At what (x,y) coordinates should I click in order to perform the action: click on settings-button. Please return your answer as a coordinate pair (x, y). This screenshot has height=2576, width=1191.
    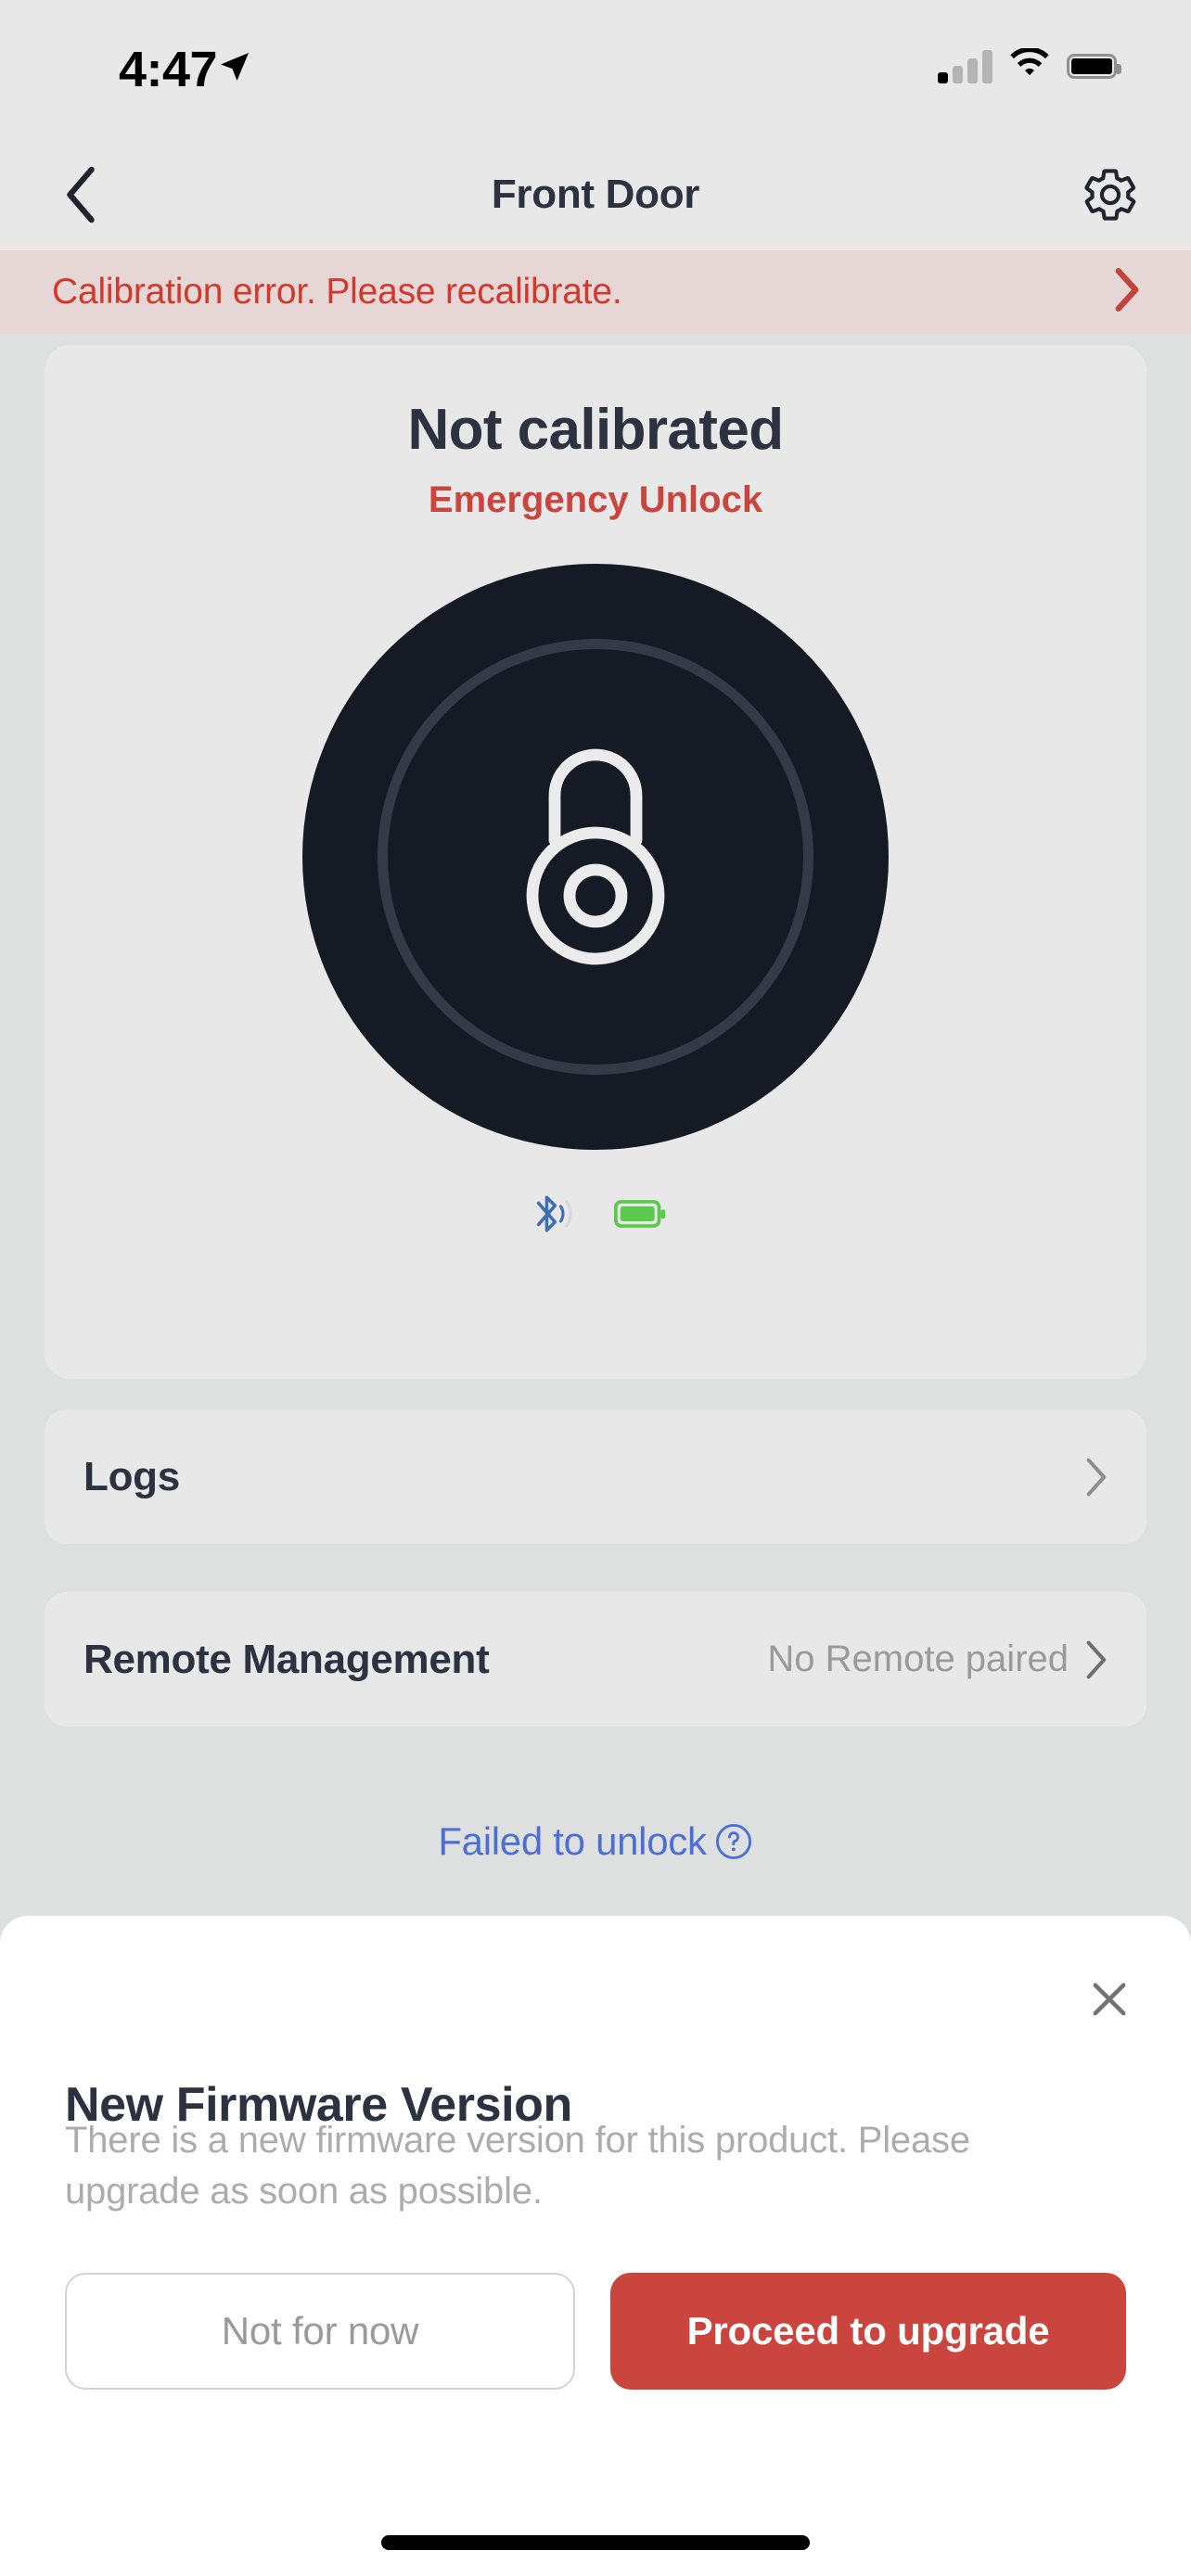
    Looking at the image, I should click on (1110, 194).